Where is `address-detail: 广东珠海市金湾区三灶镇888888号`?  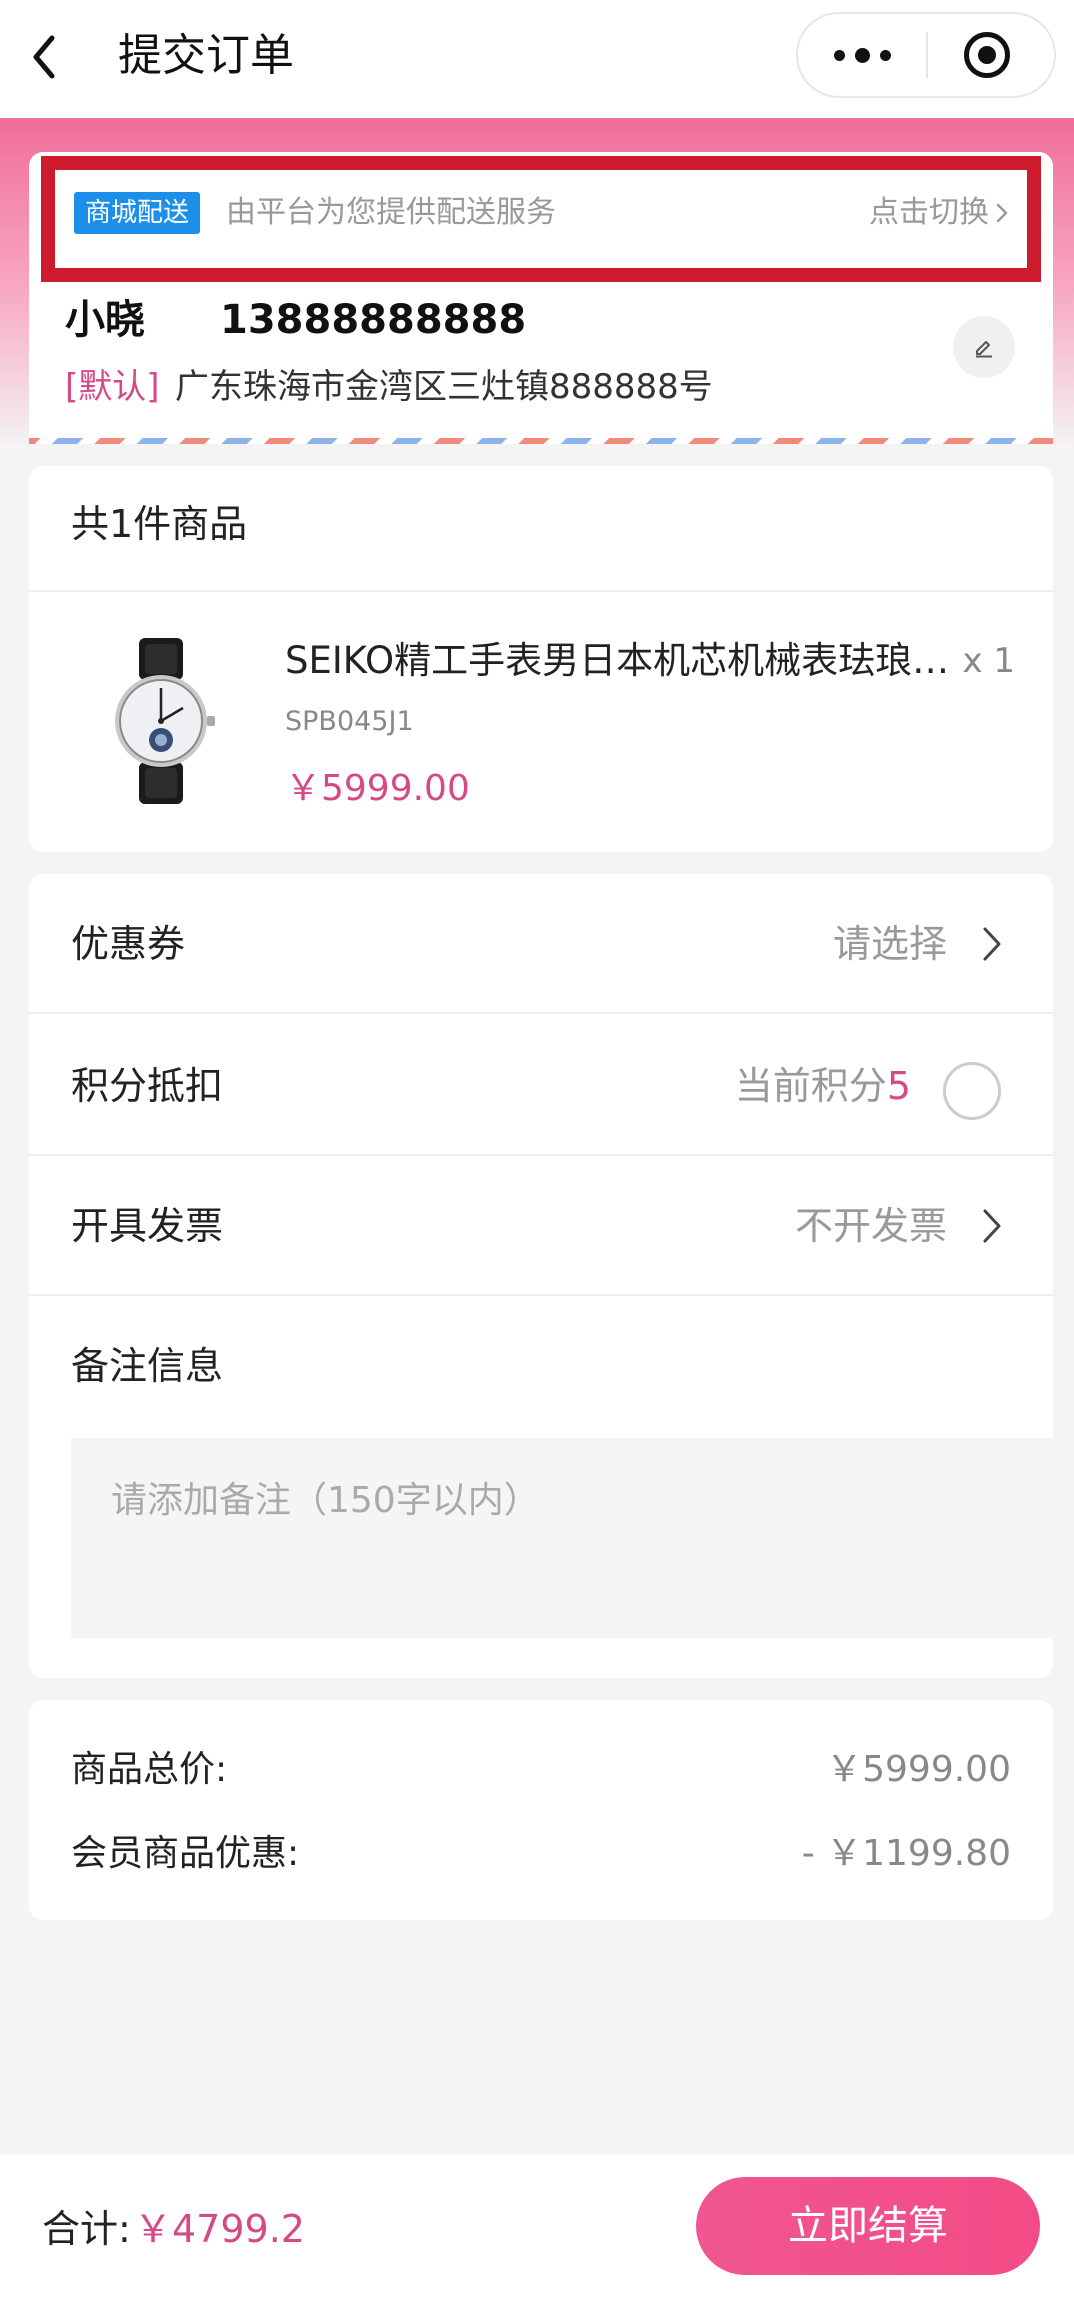 address-detail: 广东珠海市金湾区三灶镇888888号 is located at coordinates (444, 387).